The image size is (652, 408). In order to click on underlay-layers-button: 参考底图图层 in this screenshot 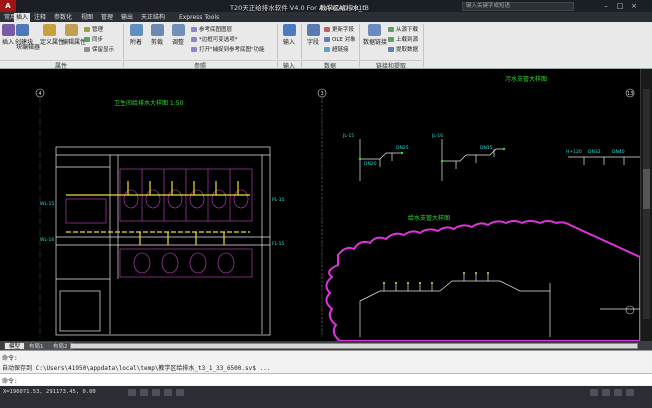, I will do `click(211, 29)`.